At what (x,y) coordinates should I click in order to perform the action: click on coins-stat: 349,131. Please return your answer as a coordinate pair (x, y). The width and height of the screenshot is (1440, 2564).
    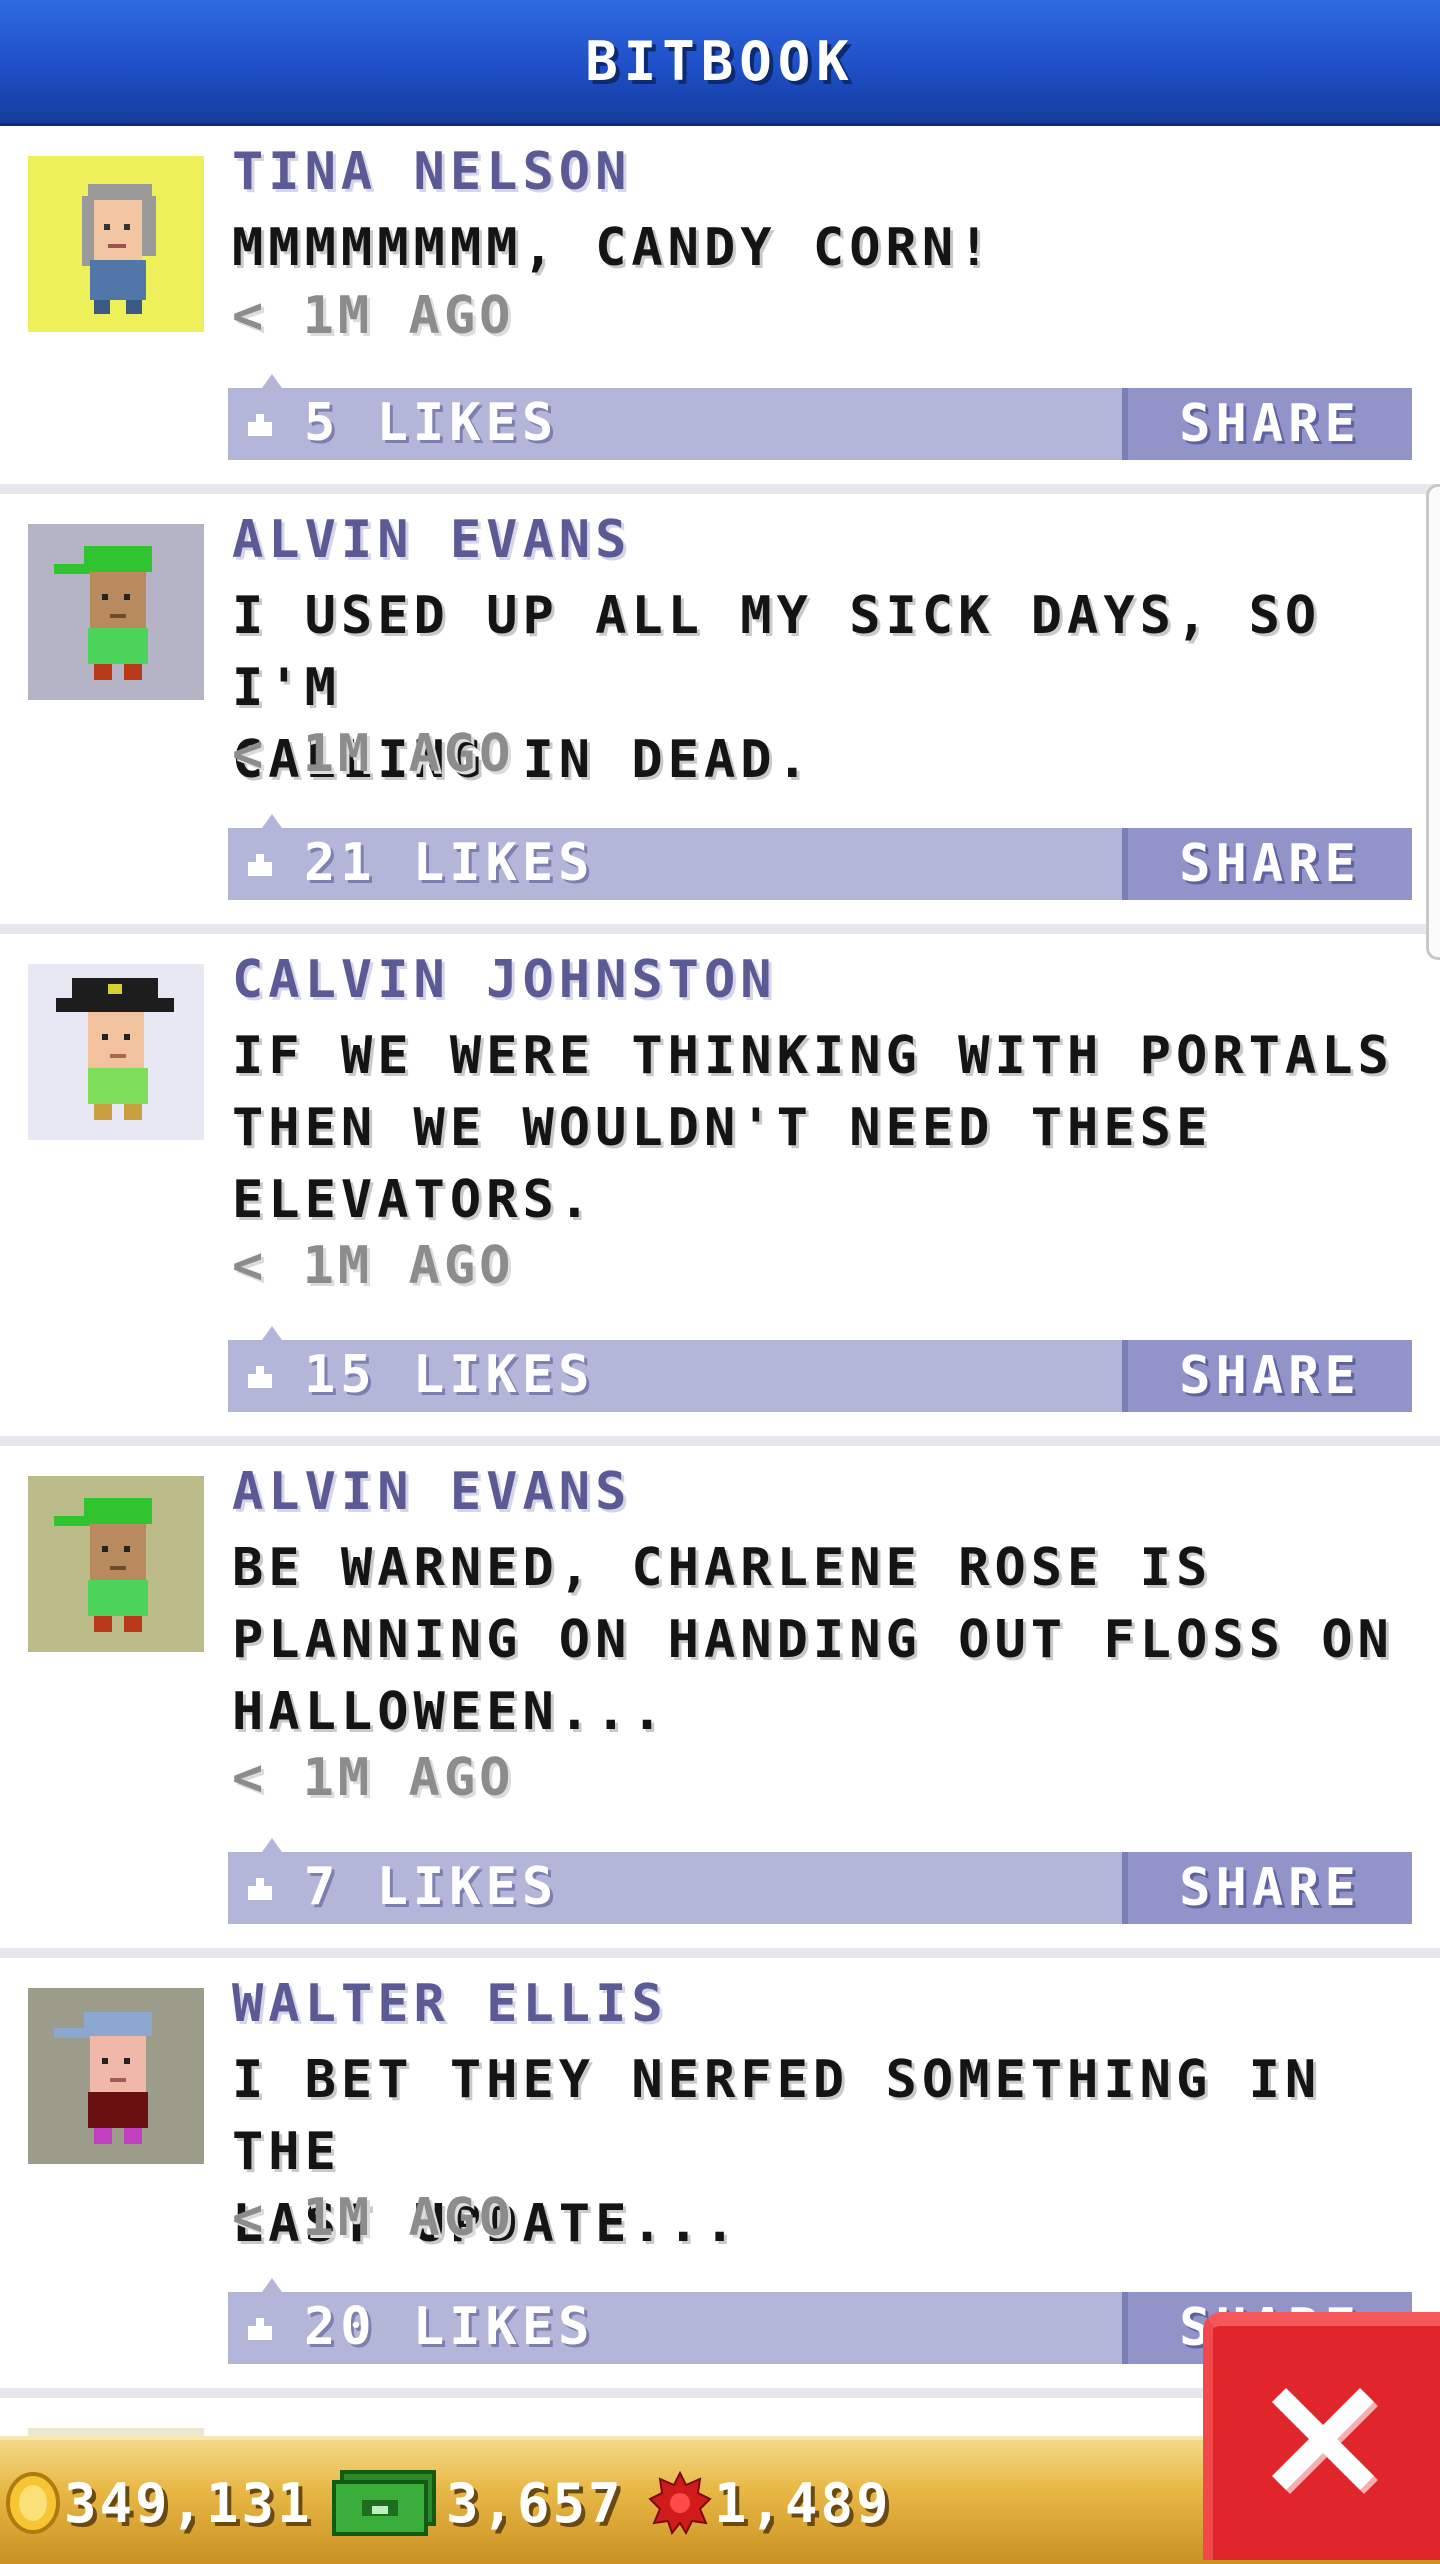
    Looking at the image, I should click on (159, 2503).